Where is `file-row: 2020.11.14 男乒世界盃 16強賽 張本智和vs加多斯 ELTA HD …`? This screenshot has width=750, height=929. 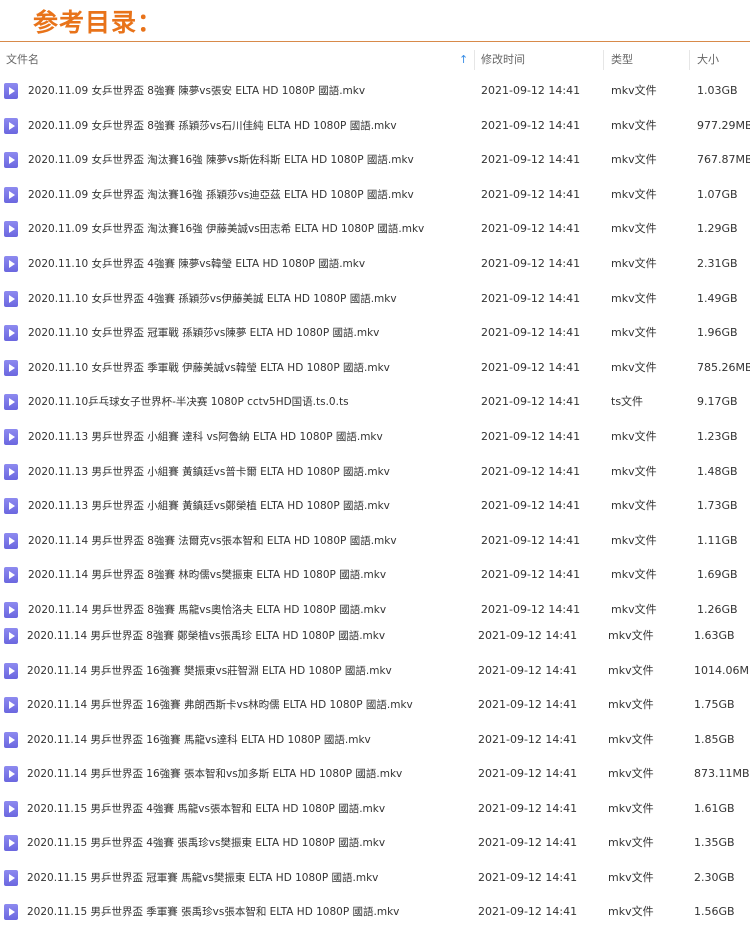
file-row: 2020.11.14 男乒世界盃 16強賽 張本智和vs加多斯 ELTA HD … is located at coordinates (375, 774).